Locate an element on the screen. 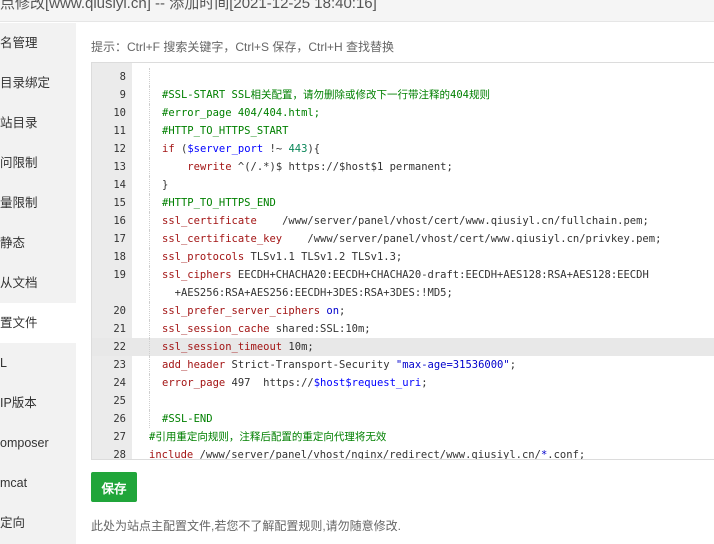 The image size is (714, 544). save-button: 保存 is located at coordinates (114, 487).